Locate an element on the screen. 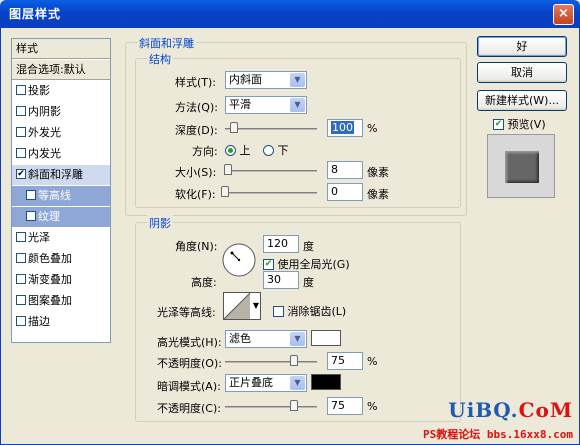 The image size is (580, 445). altitude-unit: 度 is located at coordinates (308, 282).